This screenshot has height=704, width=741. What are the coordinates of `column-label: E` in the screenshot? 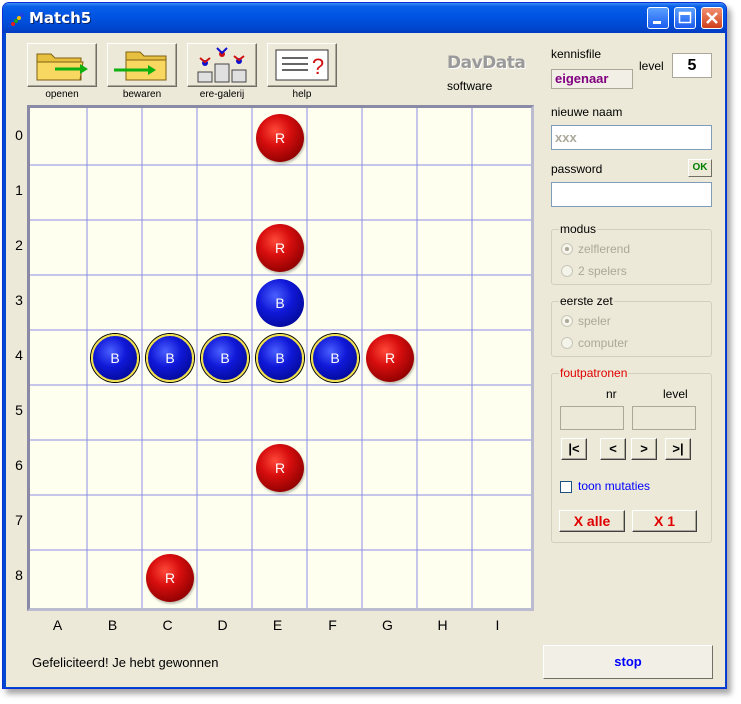 It's located at (277, 625).